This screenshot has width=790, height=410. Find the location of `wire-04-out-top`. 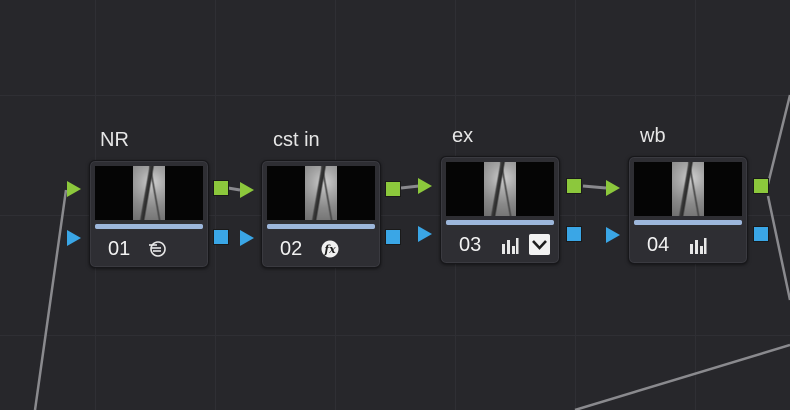

wire-04-out-top is located at coordinates (778, 139).